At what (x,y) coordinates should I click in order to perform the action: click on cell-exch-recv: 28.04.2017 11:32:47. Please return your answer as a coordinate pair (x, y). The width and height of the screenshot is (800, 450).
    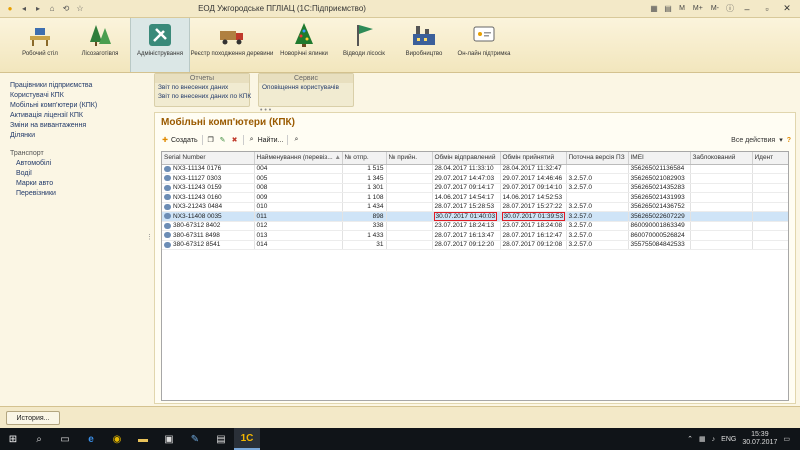
    Looking at the image, I should click on (533, 169).